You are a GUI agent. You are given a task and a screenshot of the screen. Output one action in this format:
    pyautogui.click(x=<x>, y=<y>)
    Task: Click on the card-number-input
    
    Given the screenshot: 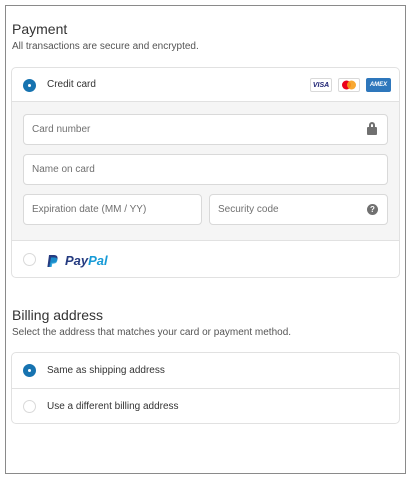 What is the action you would take?
    pyautogui.click(x=199, y=129)
    